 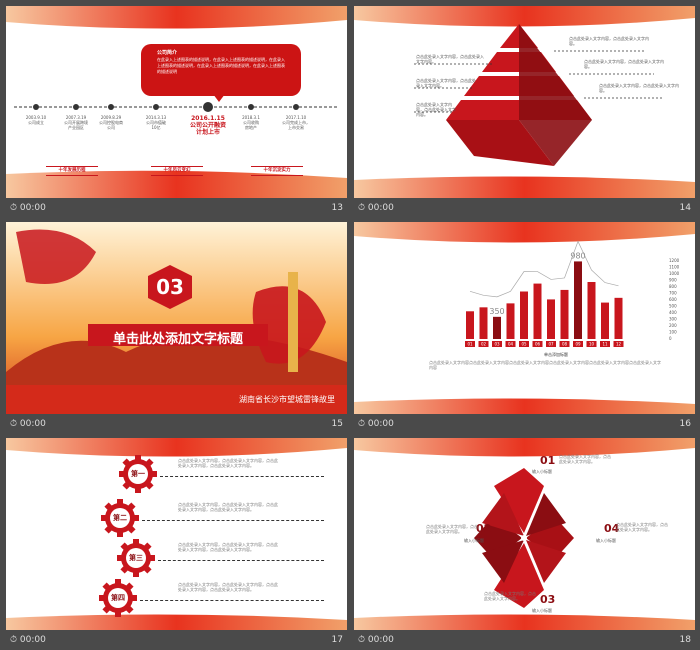 I want to click on tick-label: 04, so click(x=511, y=344).